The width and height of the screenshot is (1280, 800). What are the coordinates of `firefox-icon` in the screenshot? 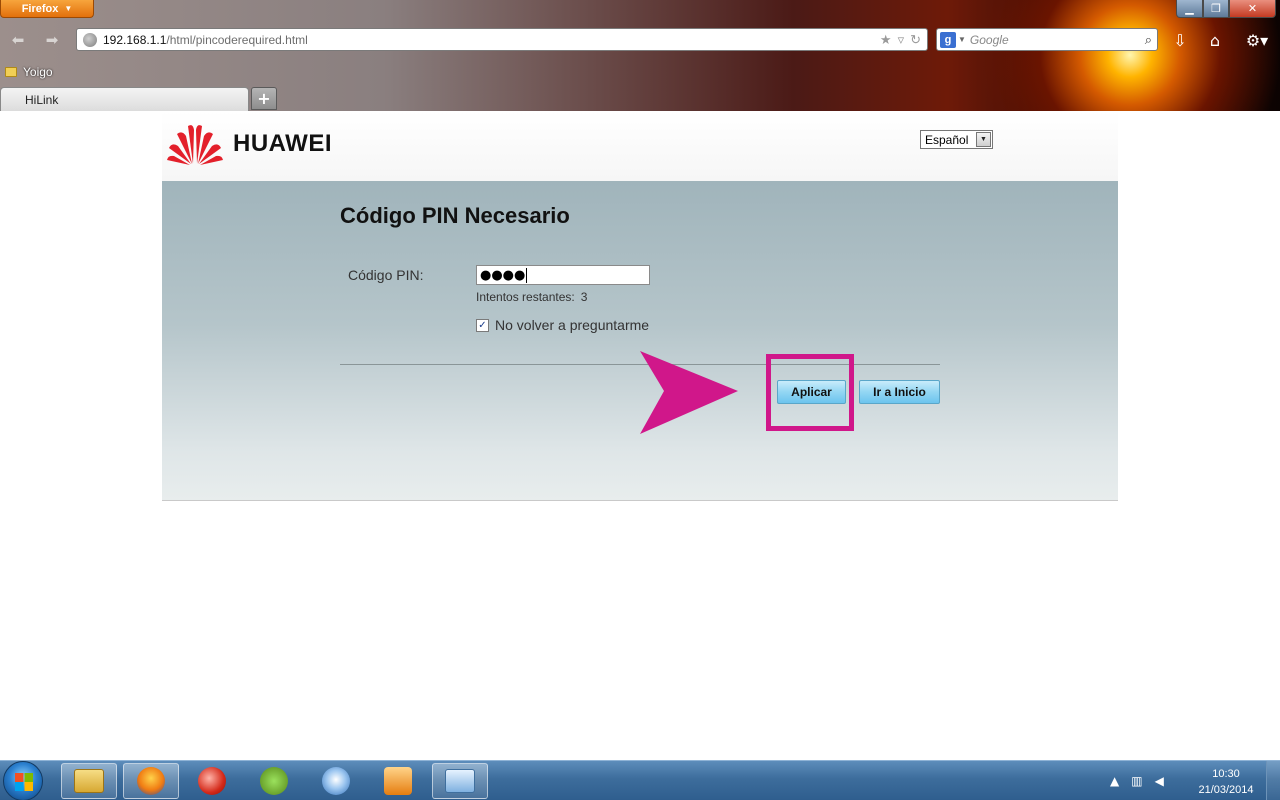 It's located at (151, 781).